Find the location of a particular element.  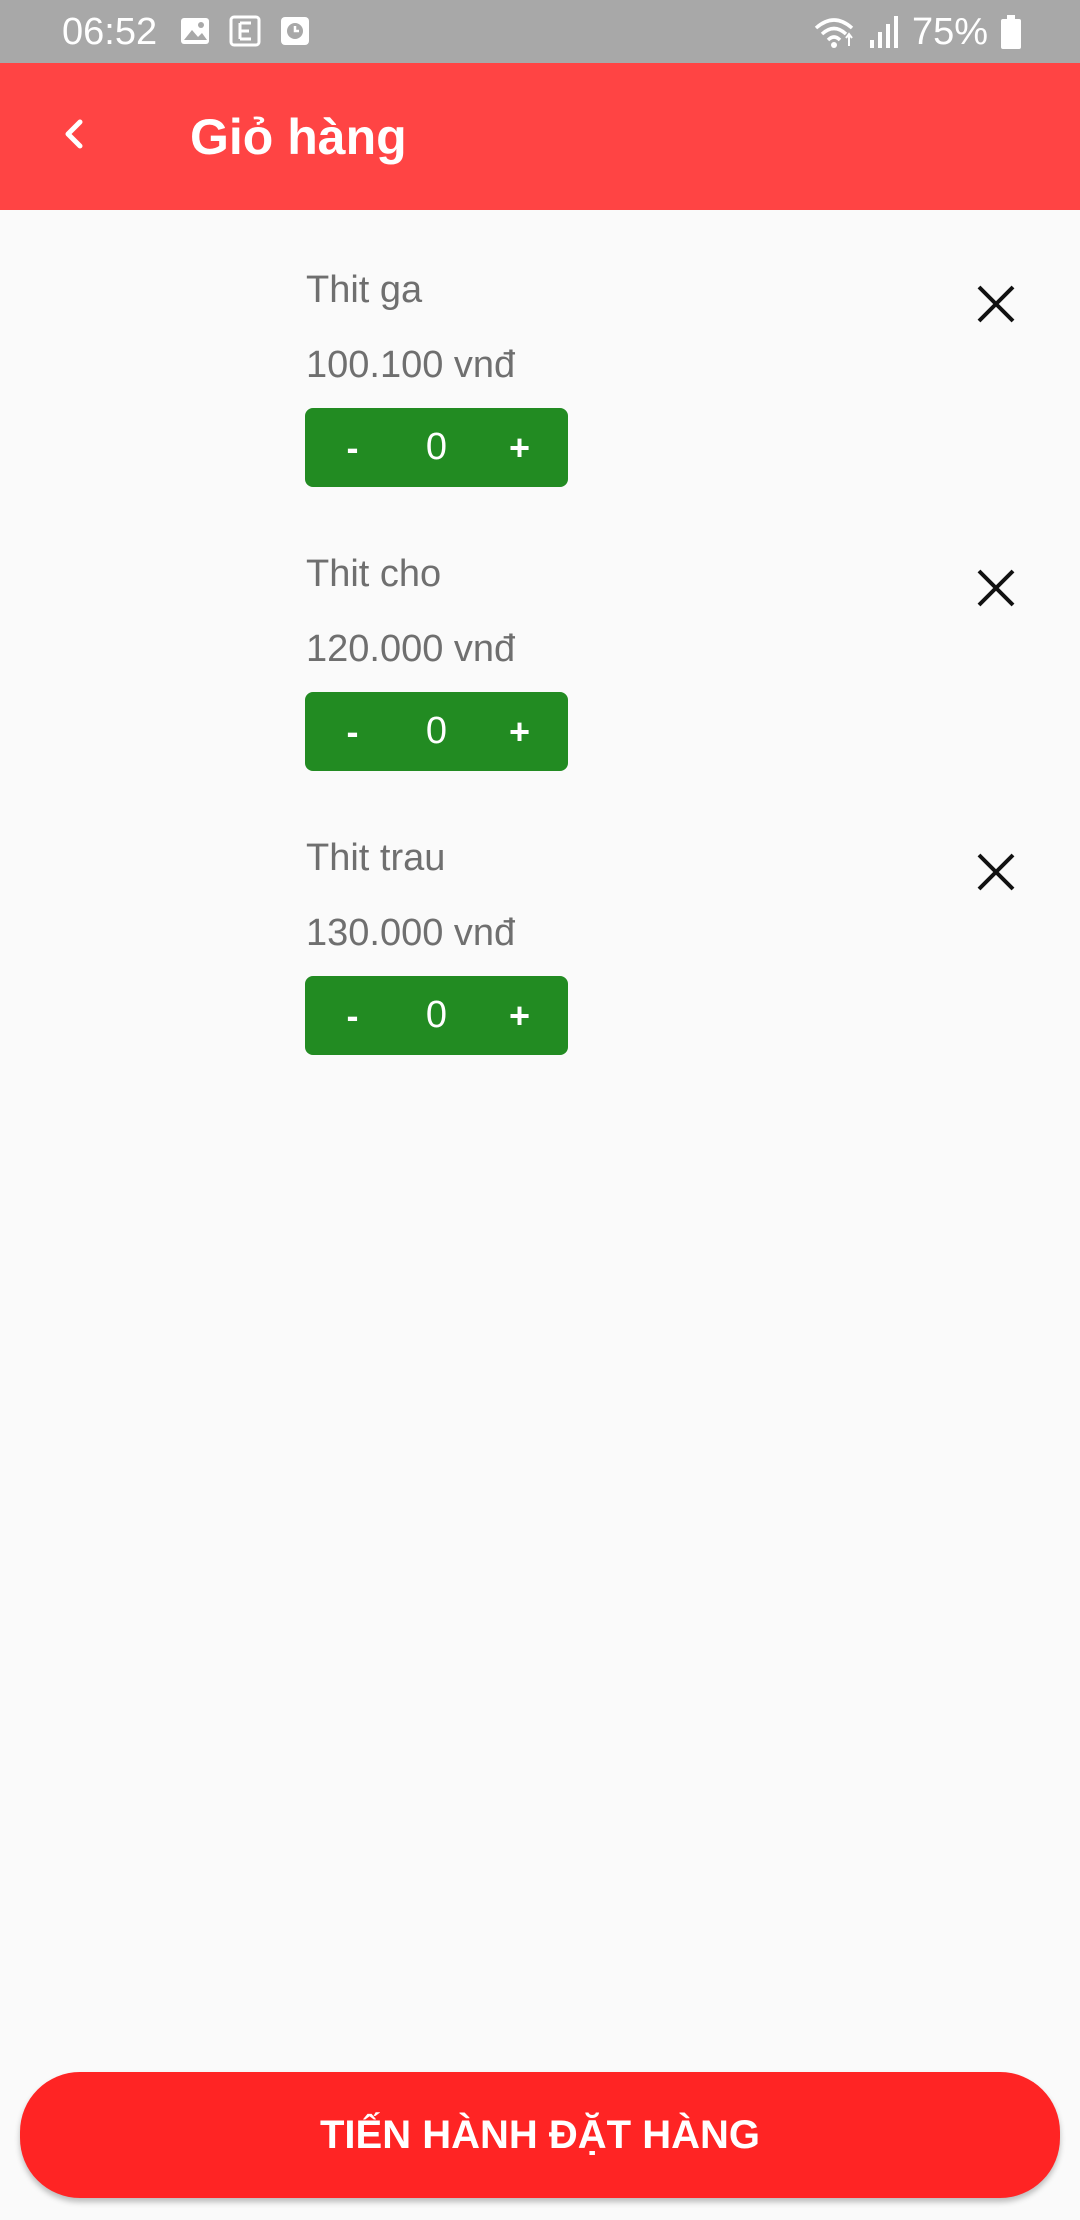

signal-icon is located at coordinates (883, 32).